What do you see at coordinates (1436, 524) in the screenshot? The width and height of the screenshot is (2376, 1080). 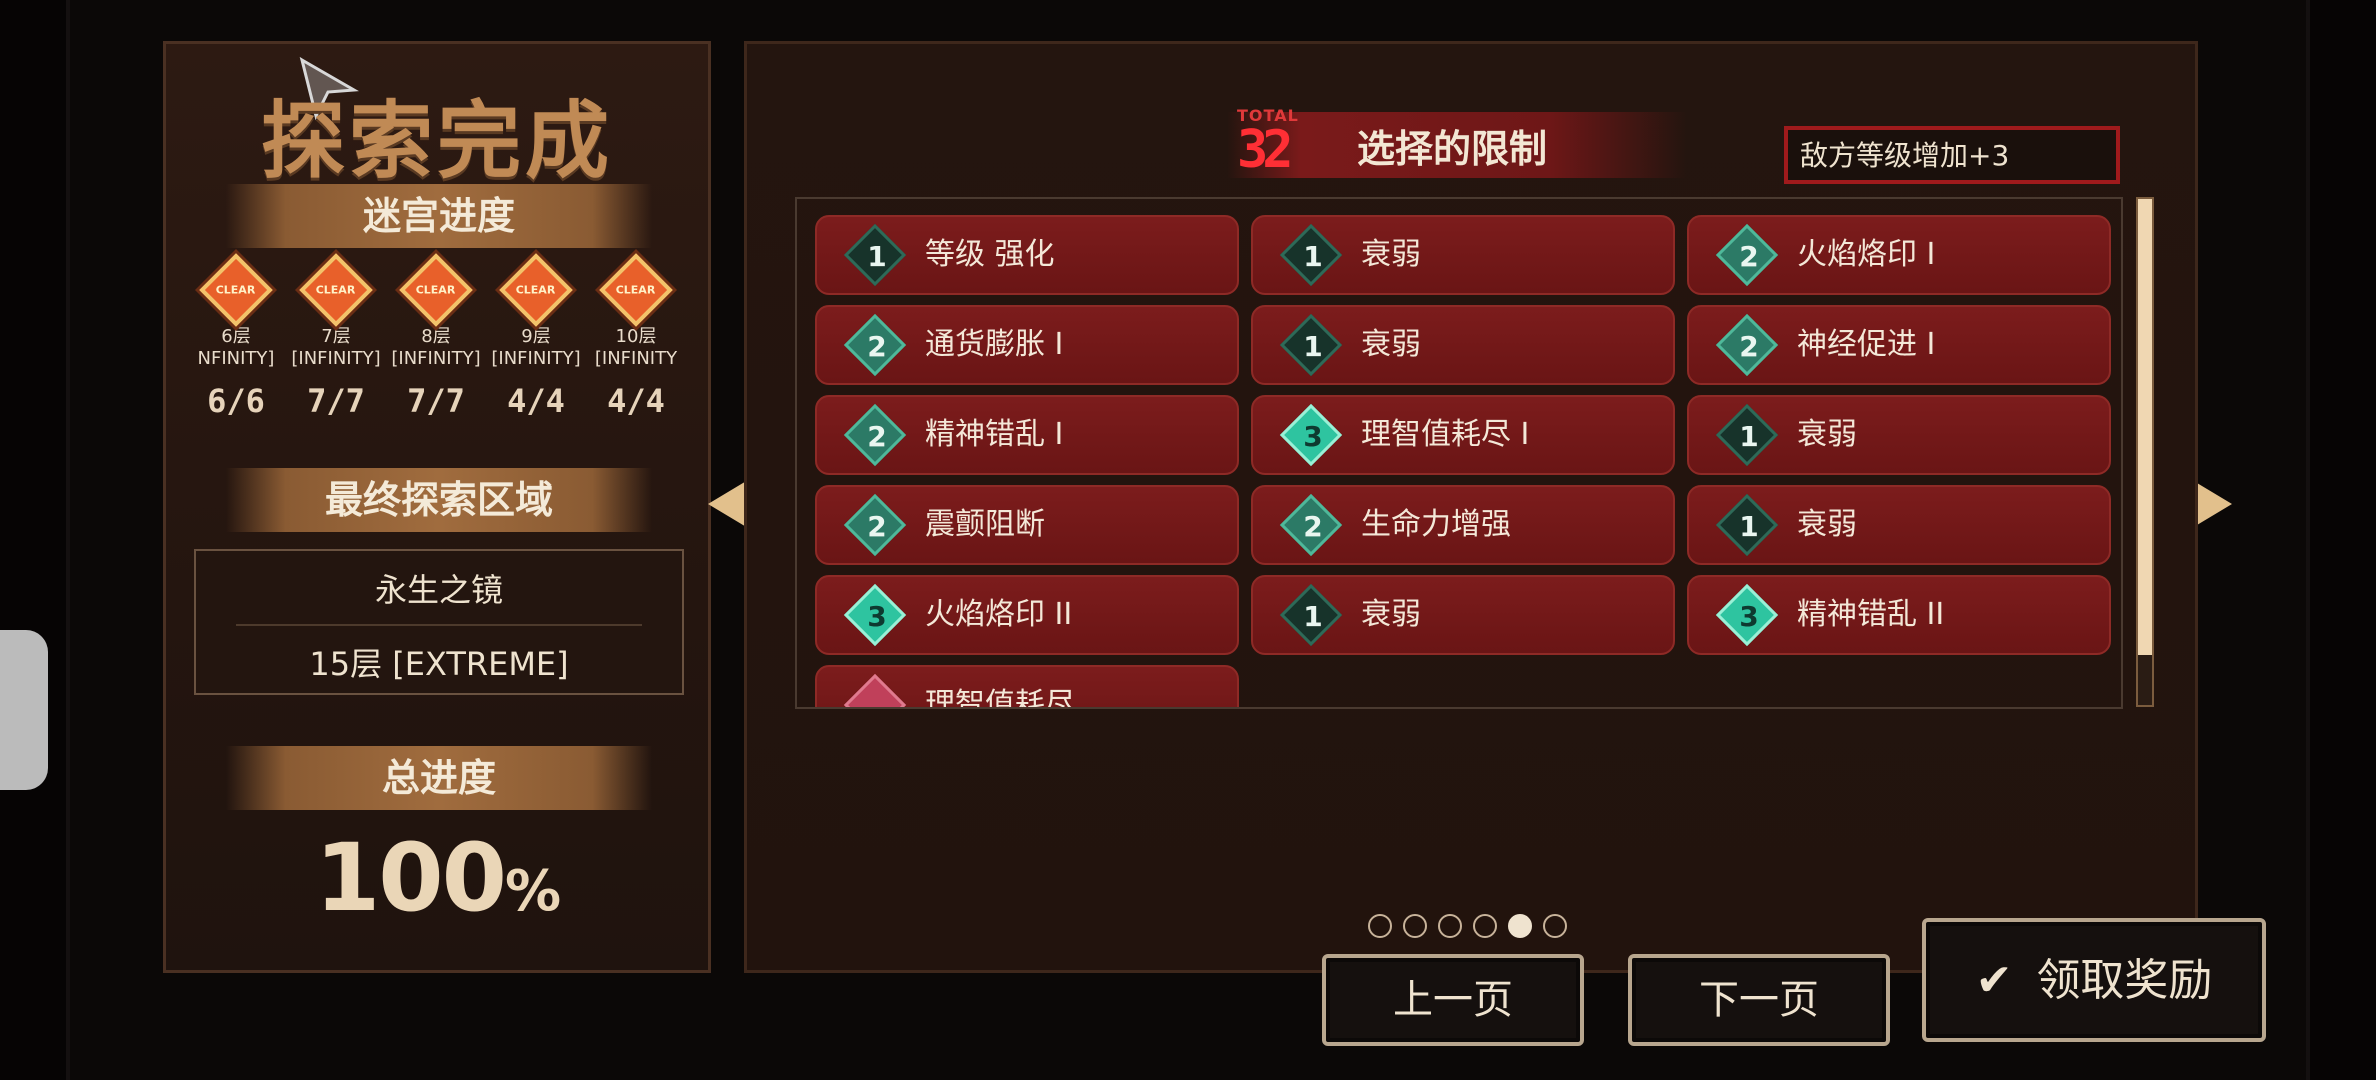 I see `restriction-label: 生命力增强` at bounding box center [1436, 524].